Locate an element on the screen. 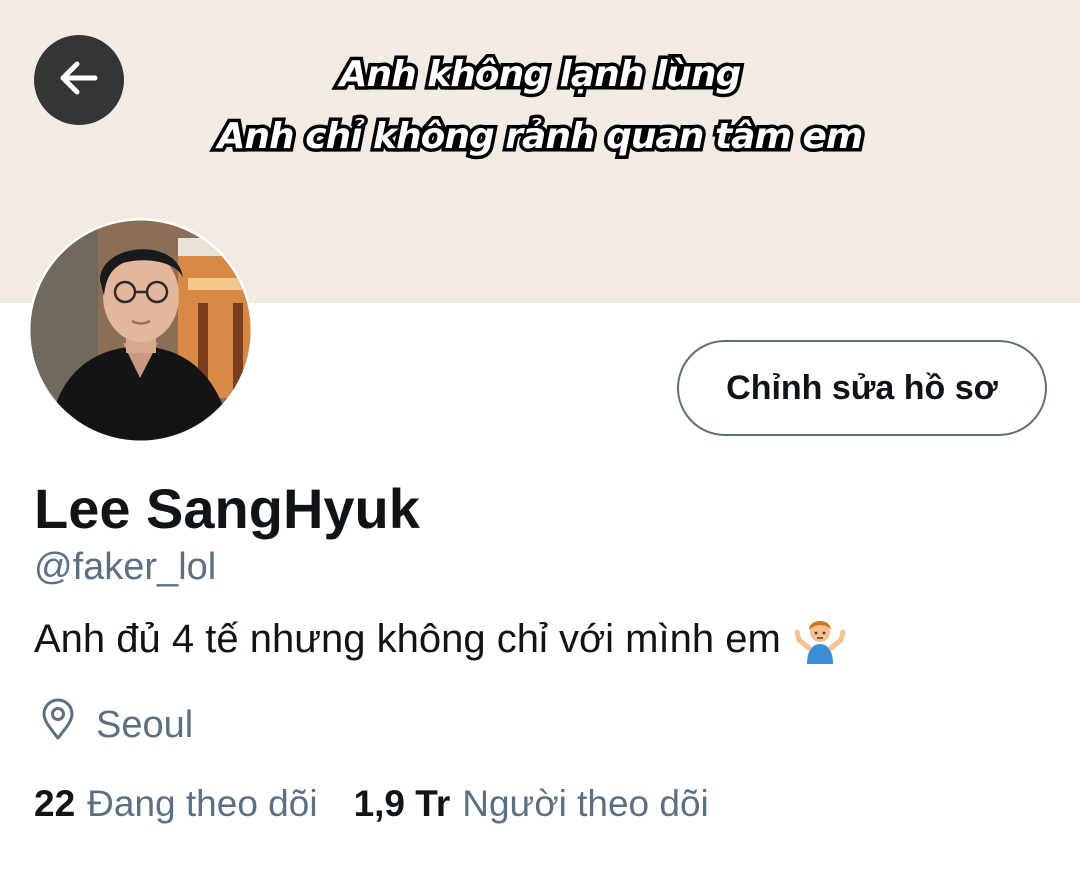 This screenshot has width=1080, height=879. location: Seoul is located at coordinates (115, 725).